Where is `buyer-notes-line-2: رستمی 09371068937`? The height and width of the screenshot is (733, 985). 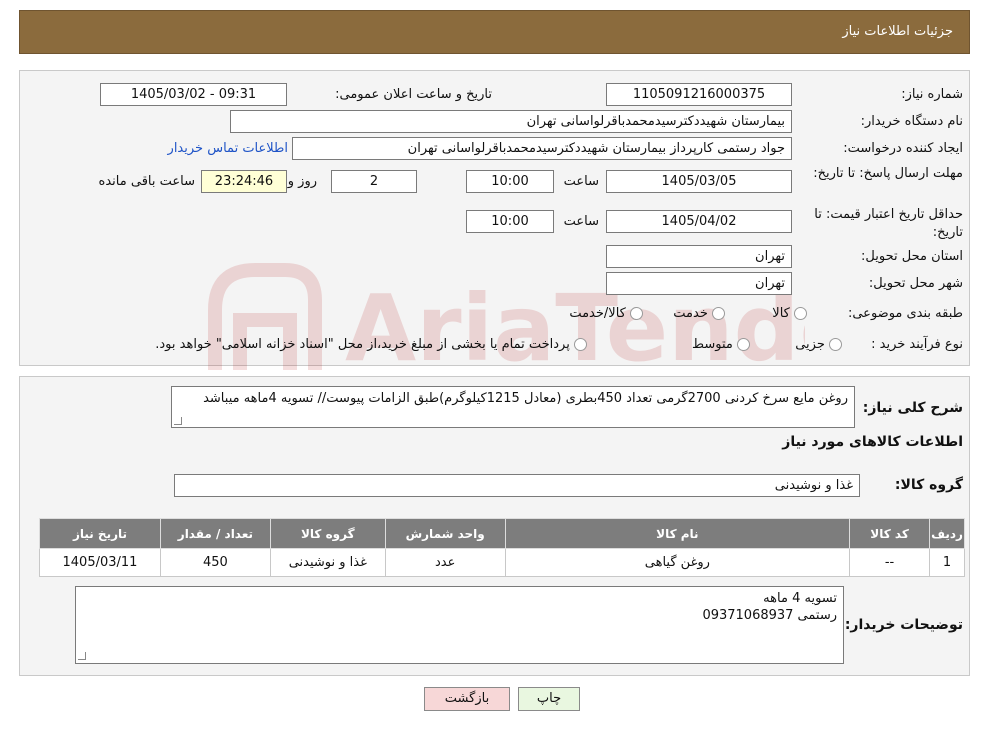 buyer-notes-line-2: رستمی 09371068937 is located at coordinates (769, 615).